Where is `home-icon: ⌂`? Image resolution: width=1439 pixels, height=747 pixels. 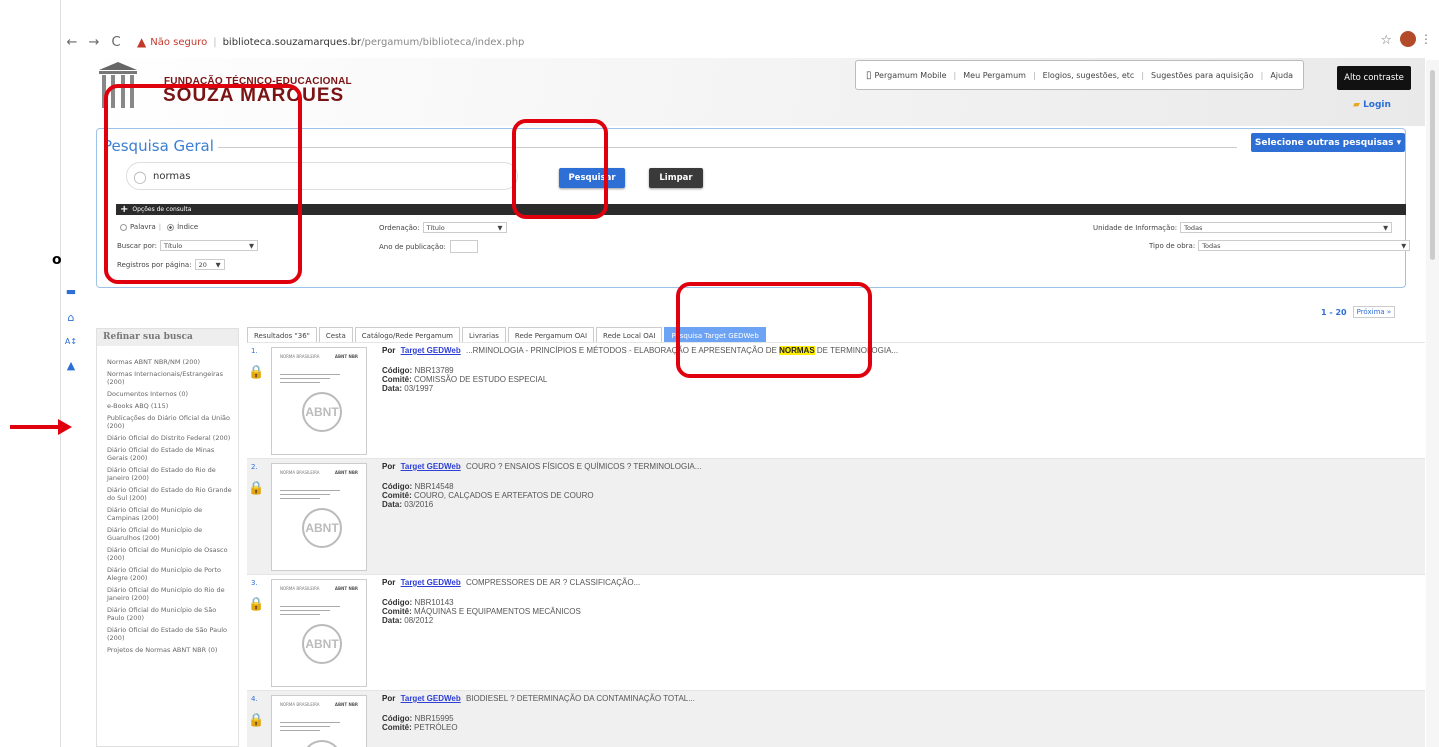 home-icon: ⌂ is located at coordinates (71, 317).